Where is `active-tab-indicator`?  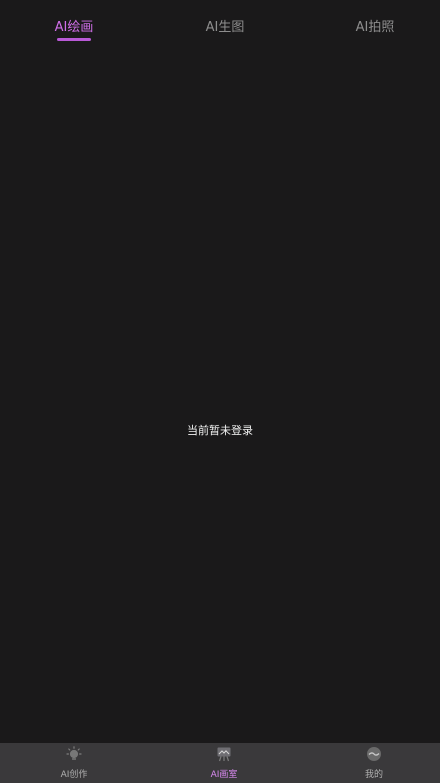 active-tab-indicator is located at coordinates (74, 39).